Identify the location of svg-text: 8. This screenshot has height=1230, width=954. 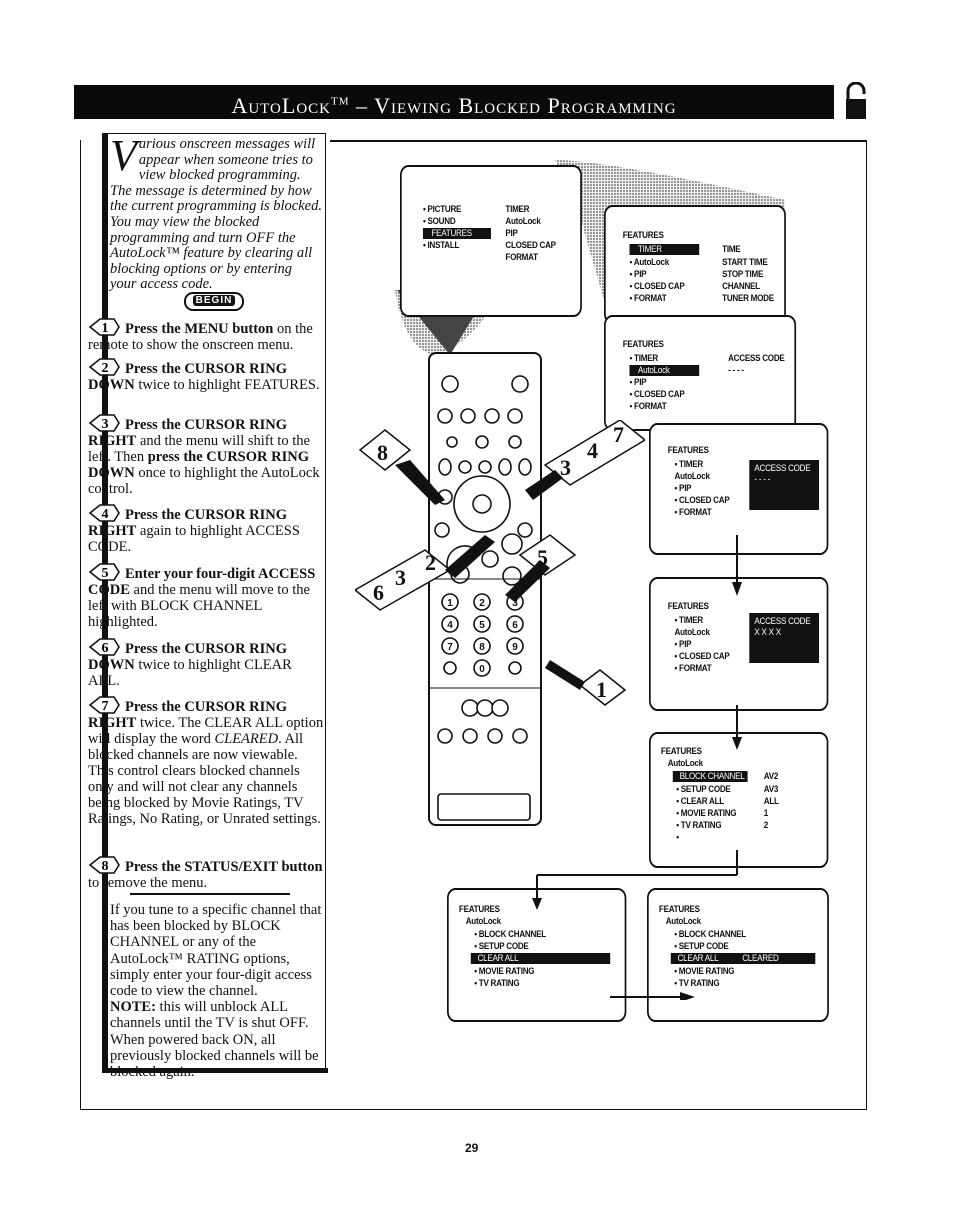
(105, 866).